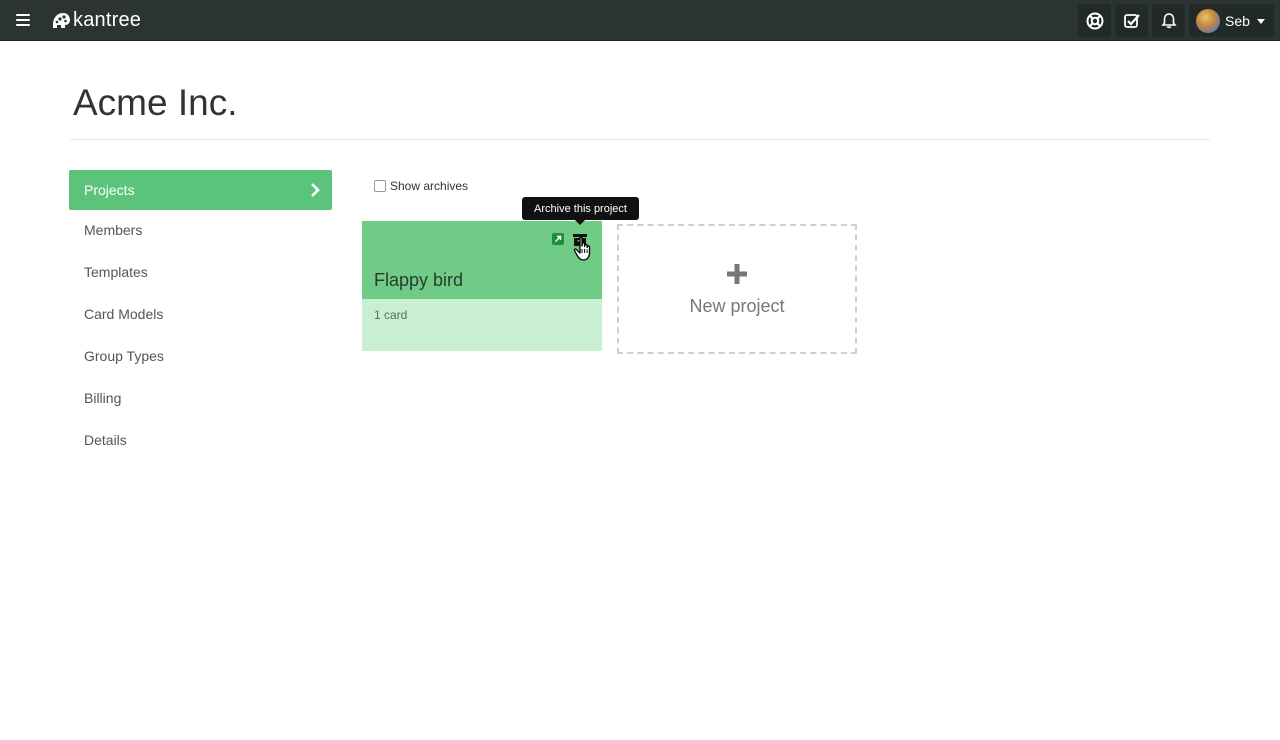 The image size is (1280, 740). I want to click on project-card-count: 1 card, so click(391, 315).